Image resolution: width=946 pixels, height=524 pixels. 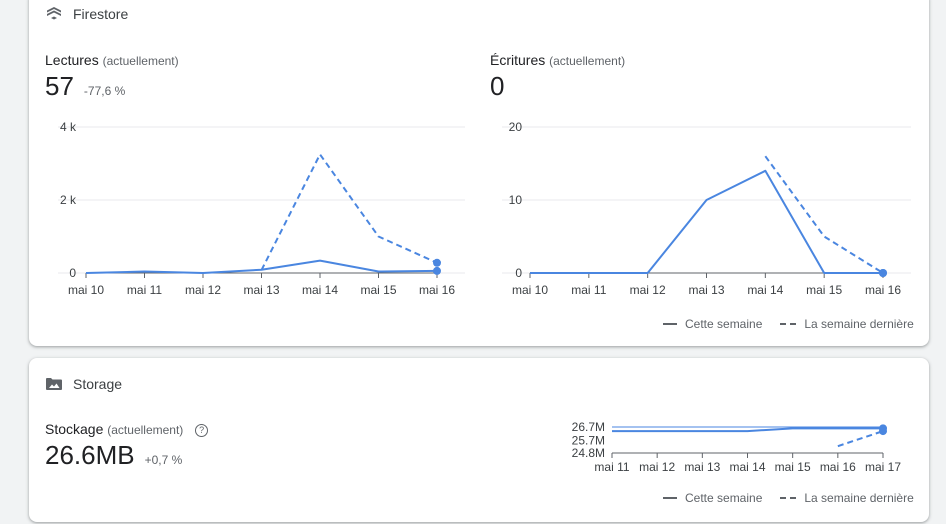 I want to click on reads-label: Lectures (actuellement), so click(x=112, y=60).